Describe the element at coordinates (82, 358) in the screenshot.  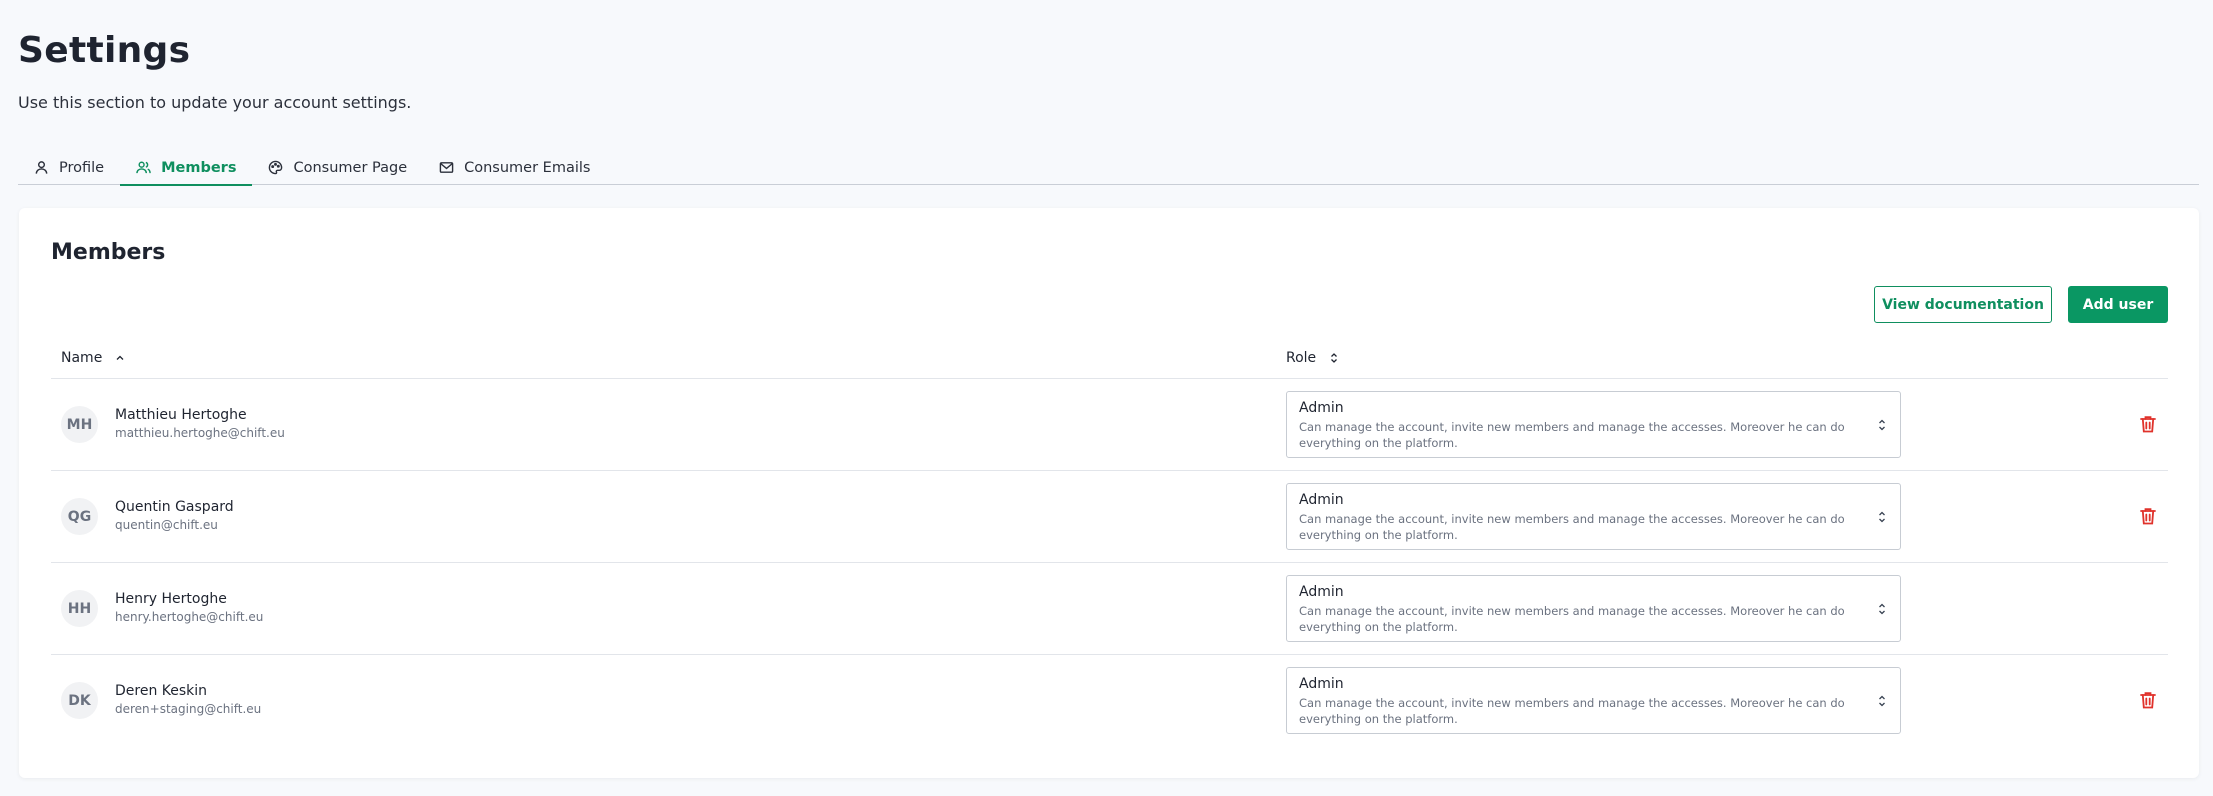
I see `column-label: Name` at that location.